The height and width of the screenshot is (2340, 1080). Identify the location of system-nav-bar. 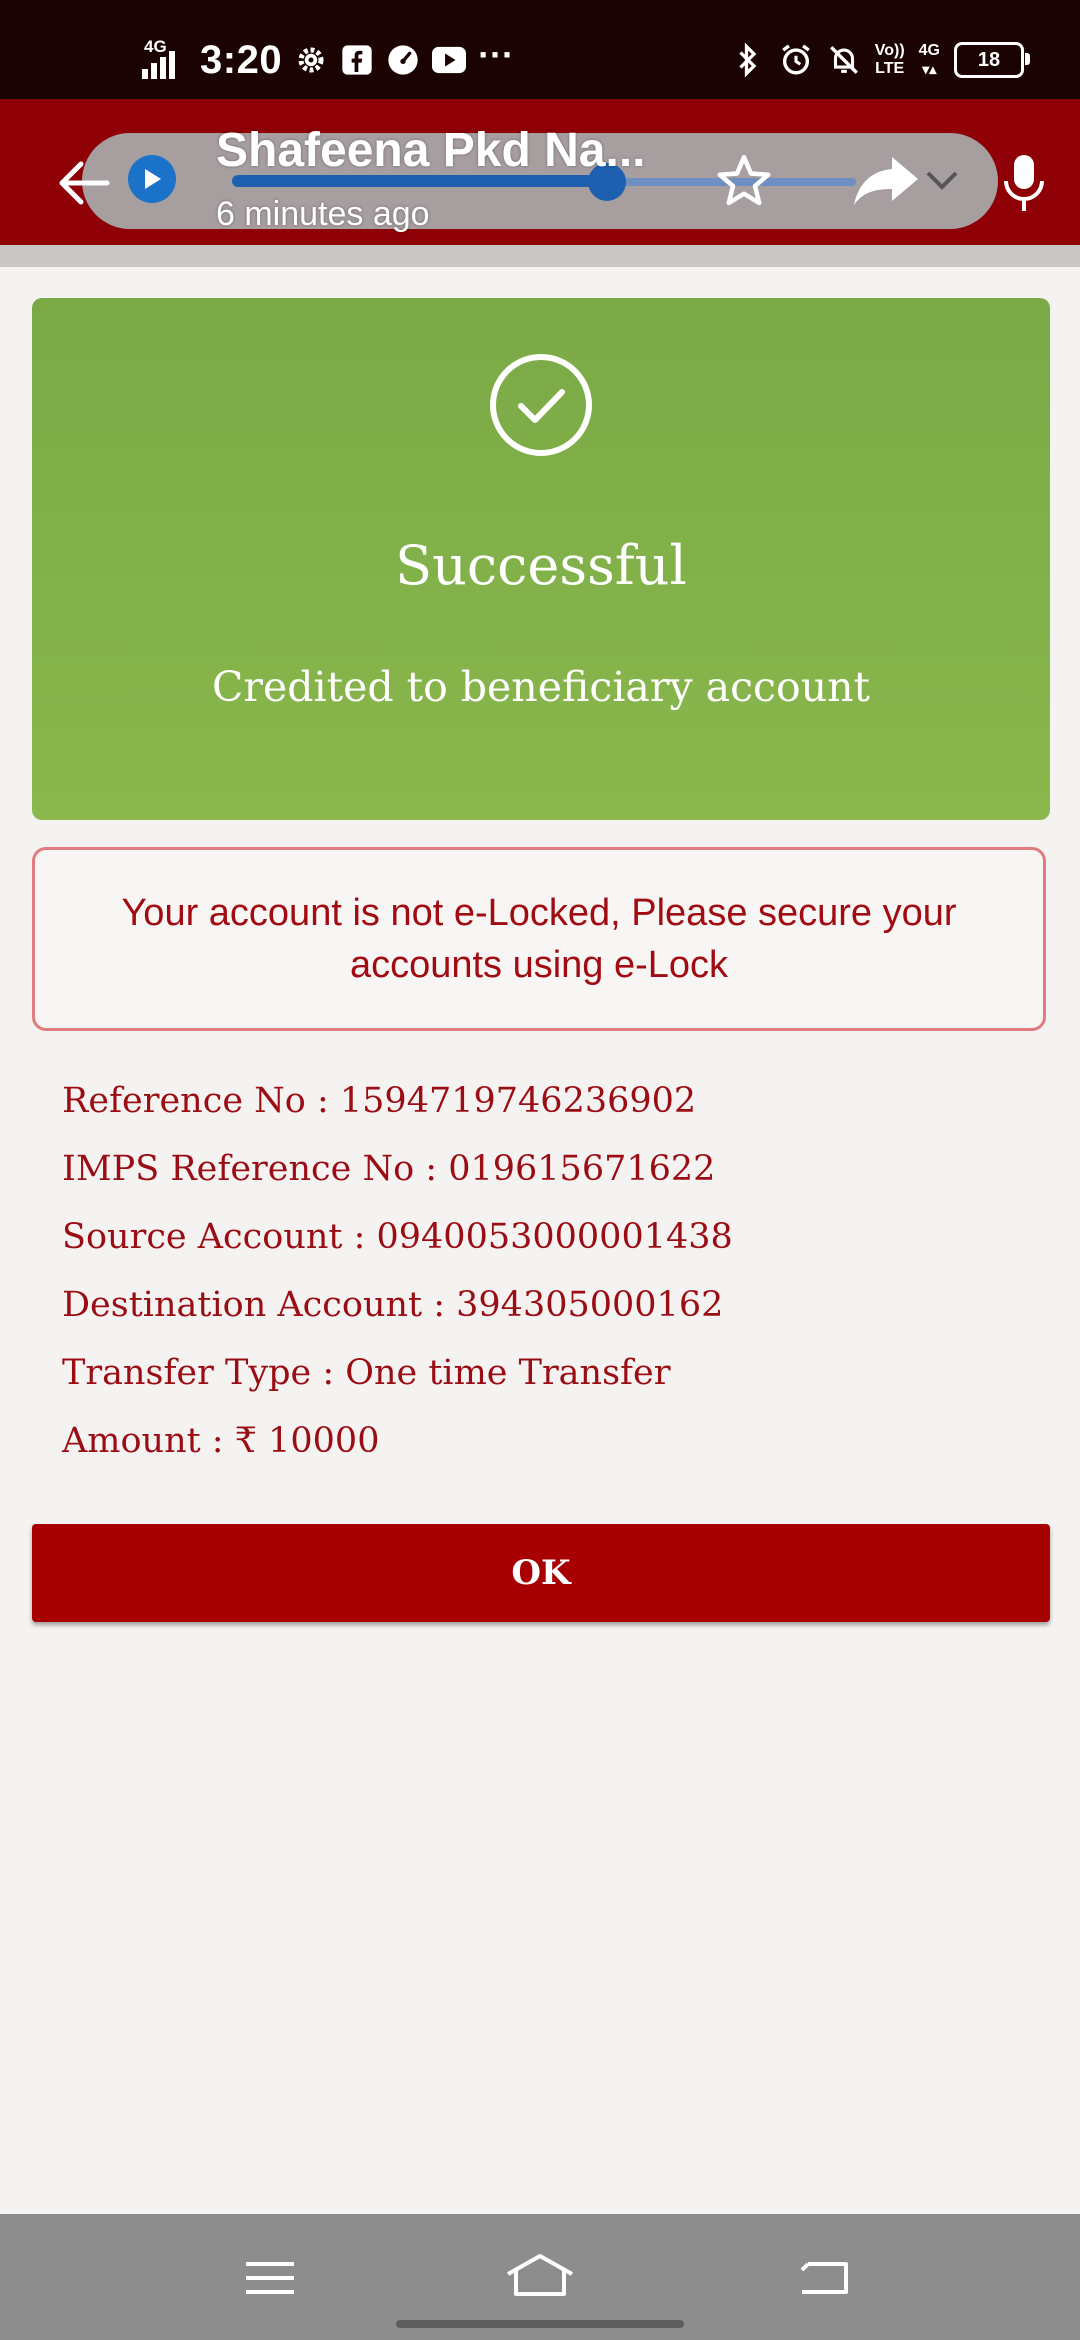
(540, 2277).